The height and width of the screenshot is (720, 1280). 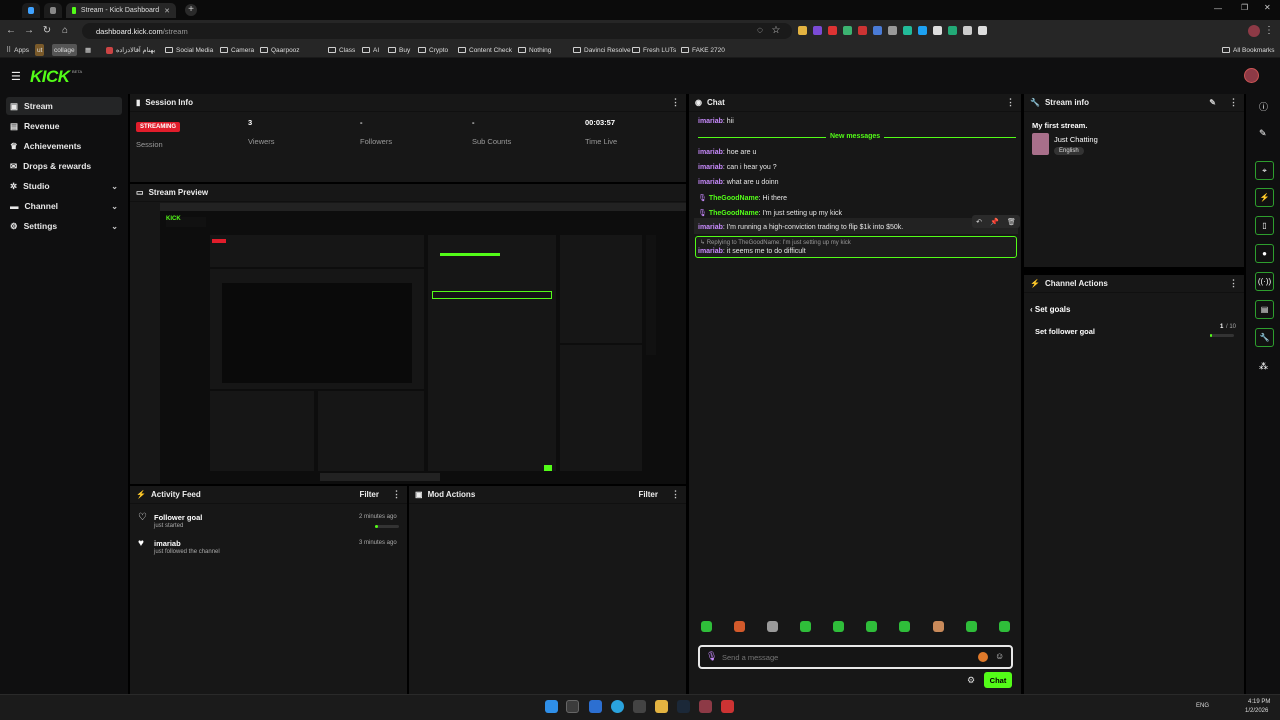 I want to click on rail-button: ⌖, so click(x=1264, y=170).